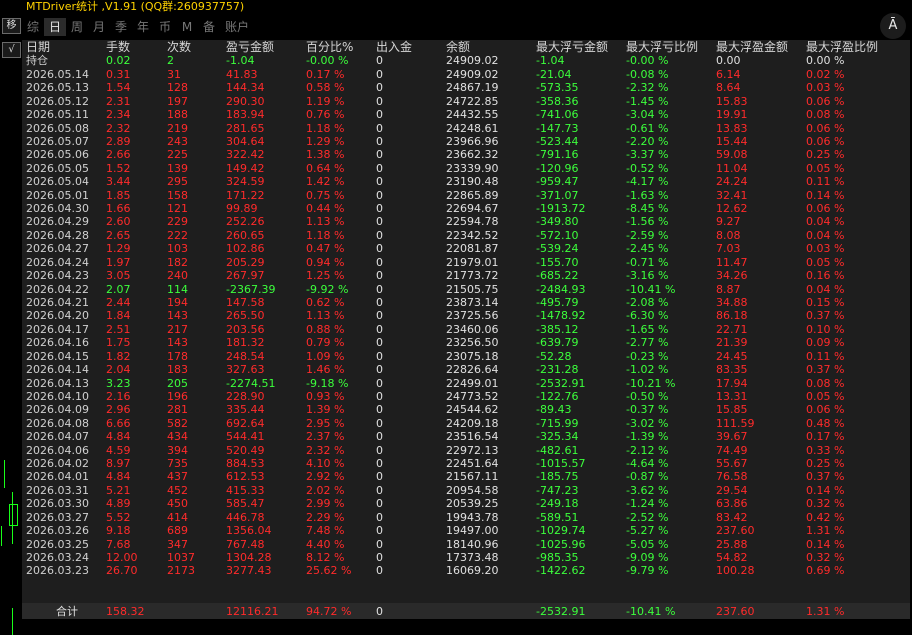 Image resolution: width=912 pixels, height=635 pixels. What do you see at coordinates (330, 47) in the screenshot?
I see `cell-col-4: 百分比%` at bounding box center [330, 47].